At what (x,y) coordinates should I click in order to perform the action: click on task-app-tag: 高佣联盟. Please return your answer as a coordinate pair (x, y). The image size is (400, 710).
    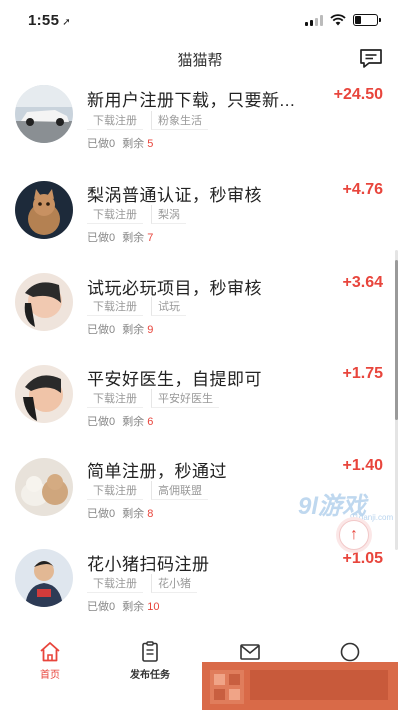
    Looking at the image, I should click on (179, 490).